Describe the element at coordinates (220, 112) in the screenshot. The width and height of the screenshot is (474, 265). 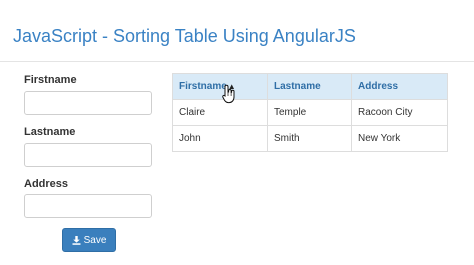
I see `table-cell-firstname: Claire` at that location.